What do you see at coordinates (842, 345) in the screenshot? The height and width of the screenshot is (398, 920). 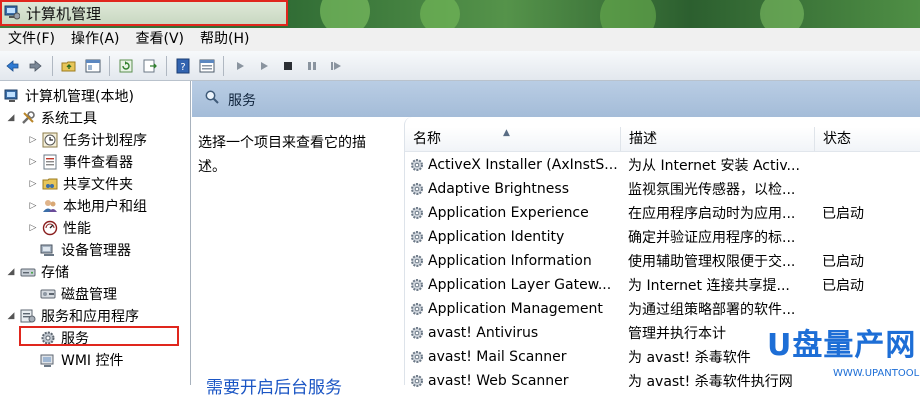 I see `watermark-logo: U盘量产网` at bounding box center [842, 345].